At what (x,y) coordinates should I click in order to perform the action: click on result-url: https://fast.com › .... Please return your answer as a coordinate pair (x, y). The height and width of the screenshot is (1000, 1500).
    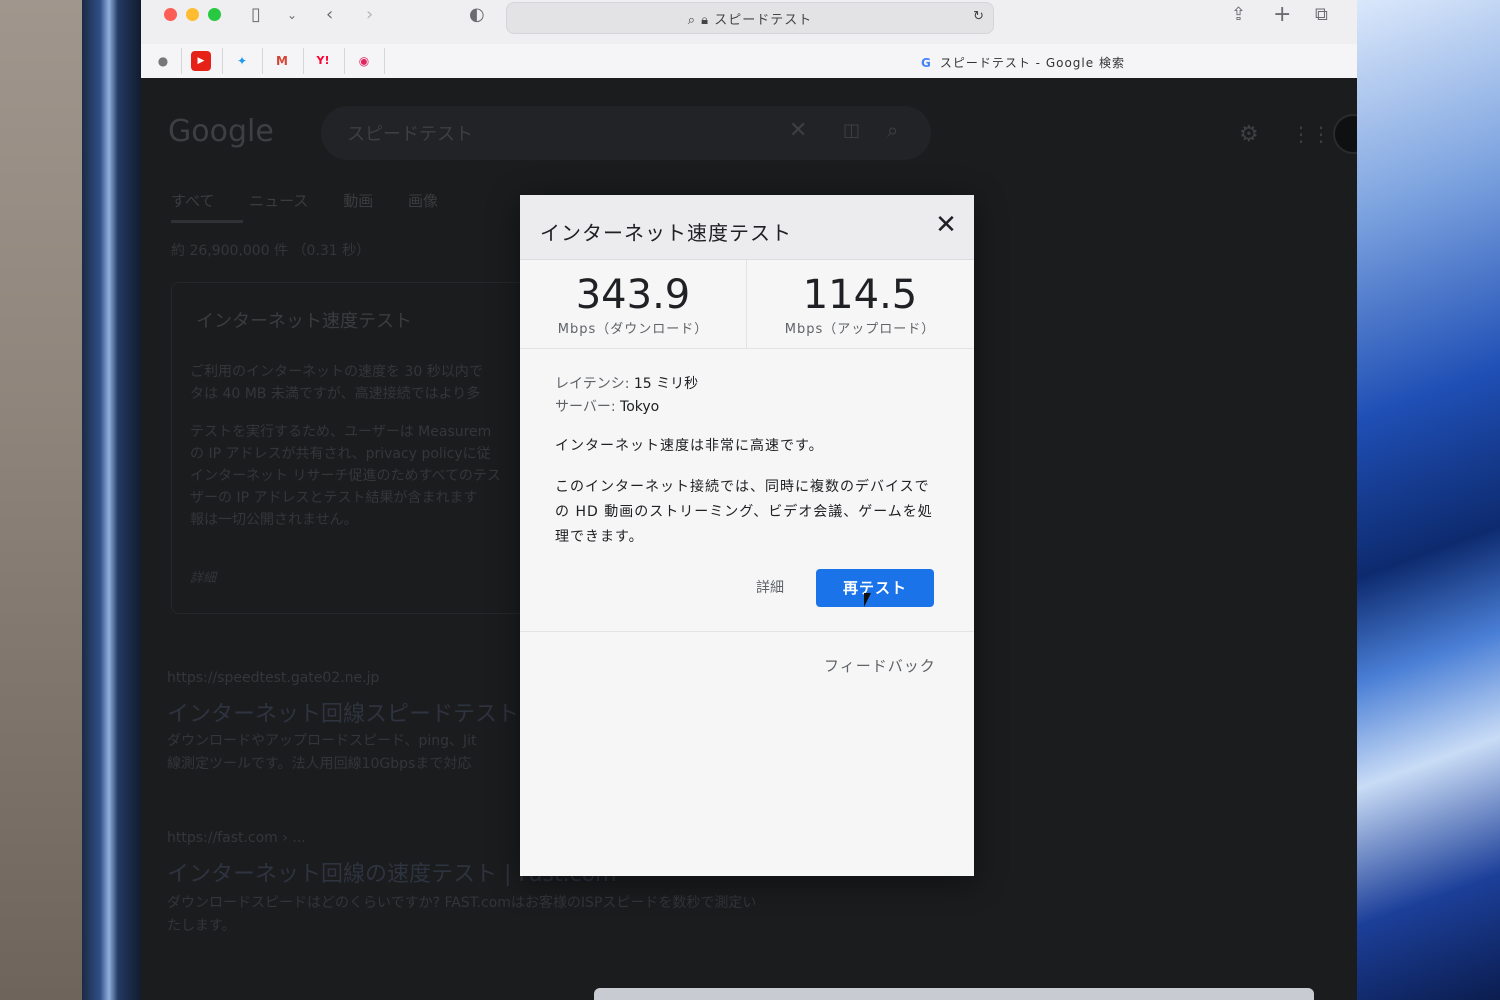
    Looking at the image, I should click on (236, 838).